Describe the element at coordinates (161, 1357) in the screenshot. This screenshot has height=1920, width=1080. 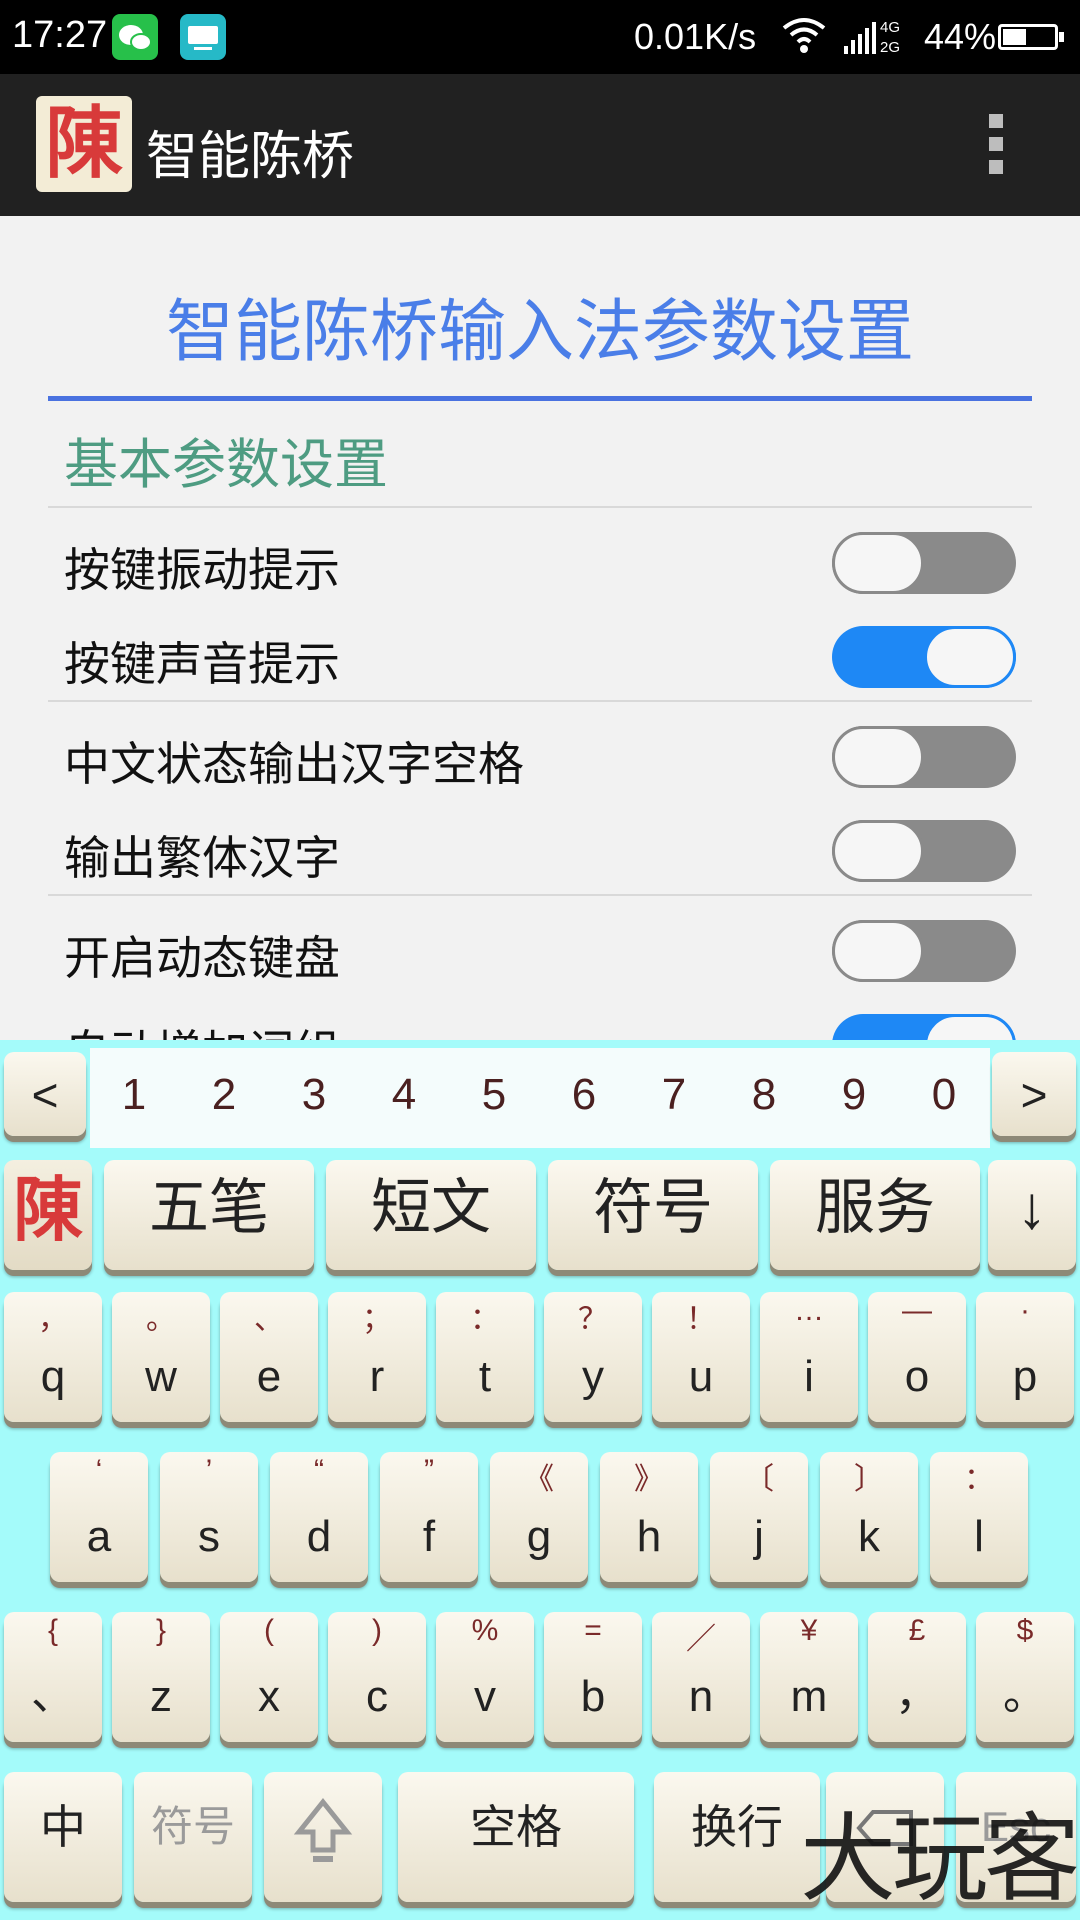
I see `letter-key: 。 w` at that location.